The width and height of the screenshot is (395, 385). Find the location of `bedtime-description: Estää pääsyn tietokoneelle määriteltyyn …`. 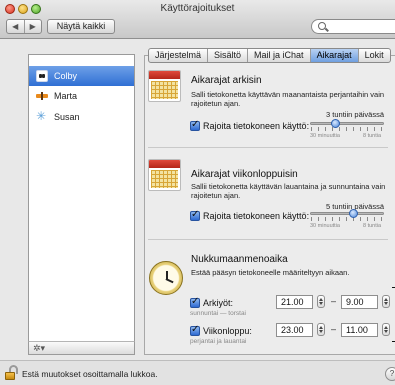

bedtime-description: Estää pääsyn tietokoneelle määriteltyyn … is located at coordinates (270, 272).